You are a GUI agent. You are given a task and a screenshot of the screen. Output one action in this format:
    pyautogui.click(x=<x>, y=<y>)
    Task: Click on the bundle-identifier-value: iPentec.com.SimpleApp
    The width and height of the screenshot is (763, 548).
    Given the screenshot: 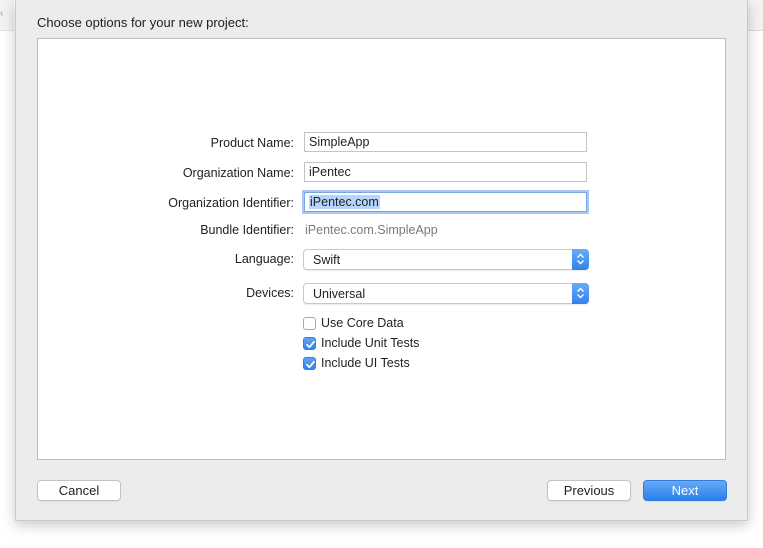 What is the action you would take?
    pyautogui.click(x=371, y=230)
    